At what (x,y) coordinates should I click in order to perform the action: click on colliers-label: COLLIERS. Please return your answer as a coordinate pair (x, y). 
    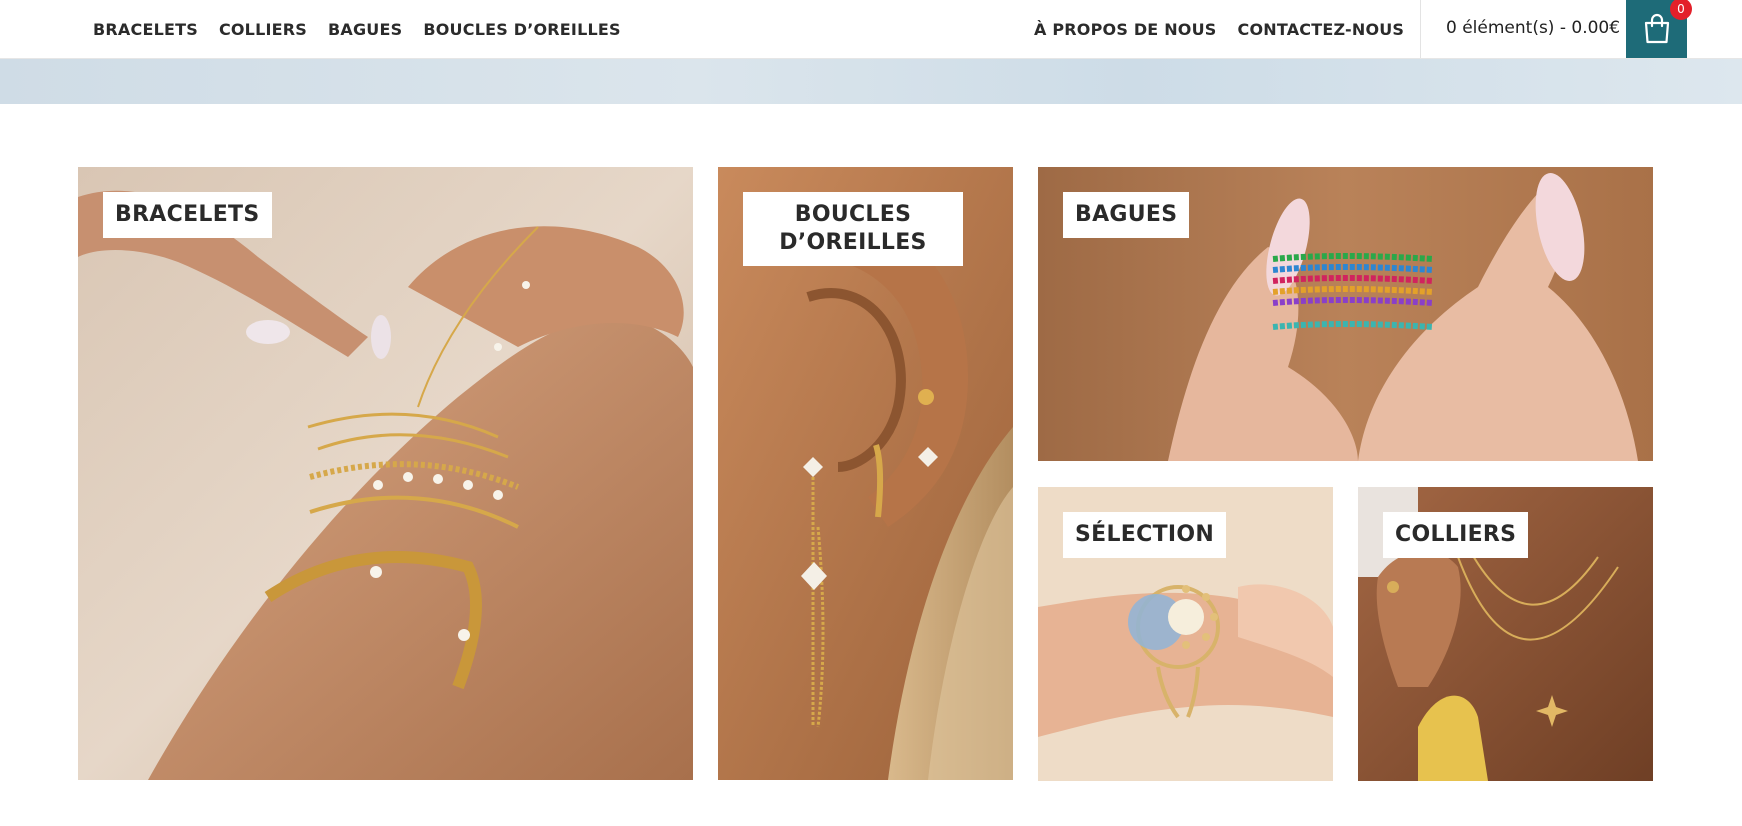
    Looking at the image, I should click on (1456, 535).